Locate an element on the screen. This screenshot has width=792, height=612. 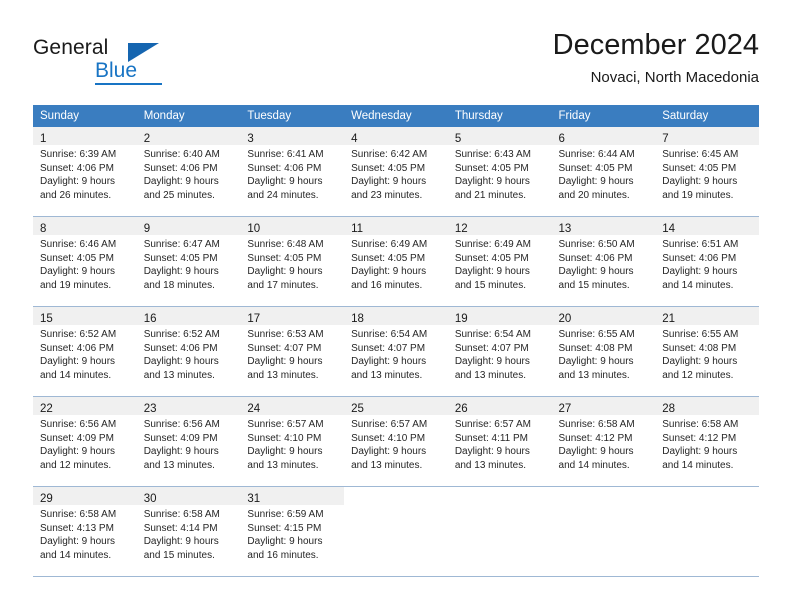
day-number-band: 17 is located at coordinates (292, 316).